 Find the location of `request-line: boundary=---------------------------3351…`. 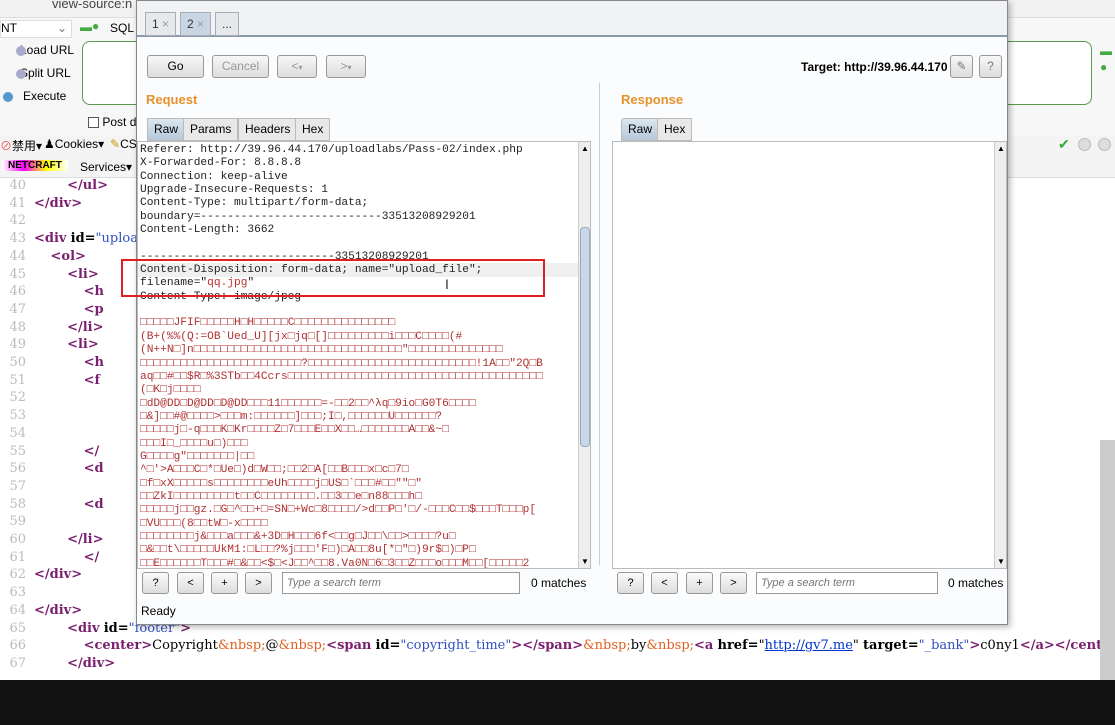

request-line: boundary=---------------------------3351… is located at coordinates (308, 216).